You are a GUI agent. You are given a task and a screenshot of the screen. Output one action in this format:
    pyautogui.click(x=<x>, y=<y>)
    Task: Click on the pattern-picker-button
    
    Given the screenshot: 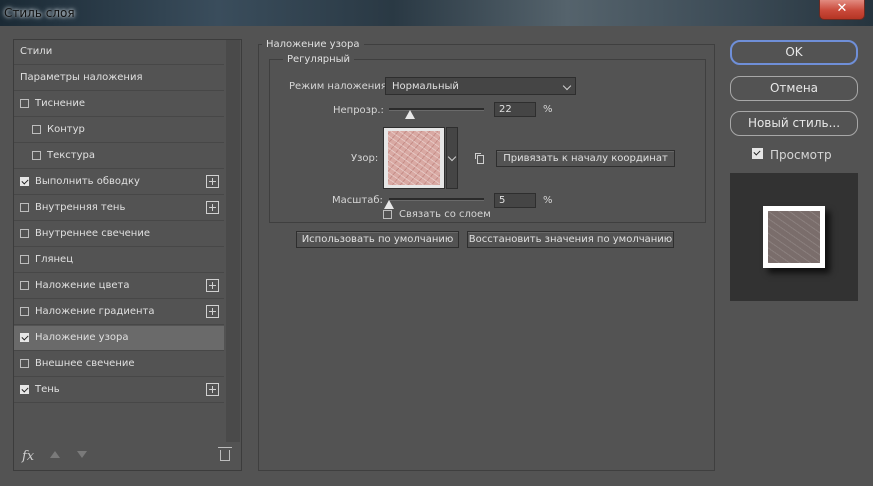 What is the action you would take?
    pyautogui.click(x=452, y=158)
    